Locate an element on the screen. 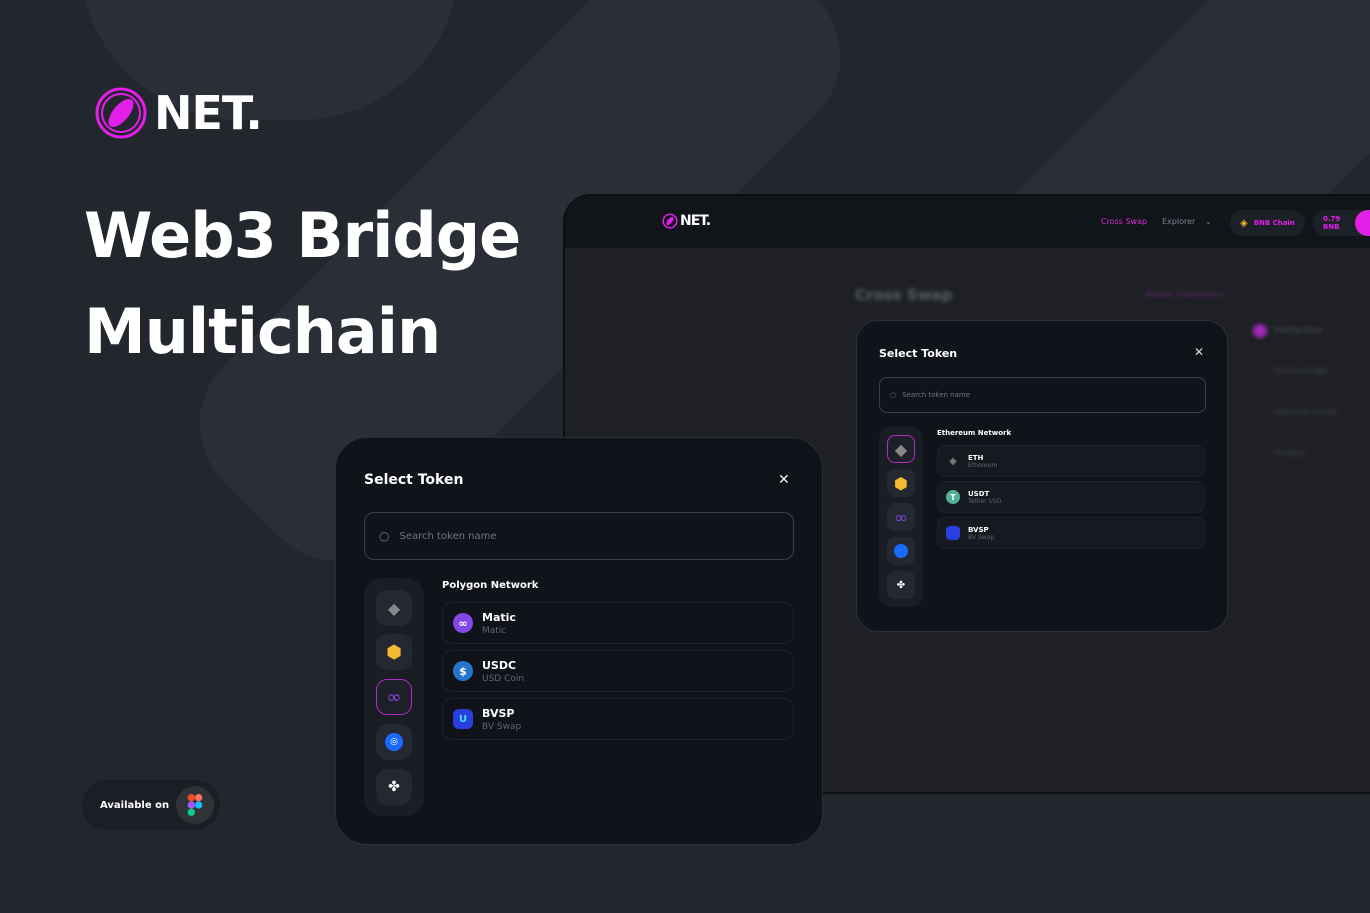 The width and height of the screenshot is (1370, 913). app-logo: NET. is located at coordinates (686, 221).